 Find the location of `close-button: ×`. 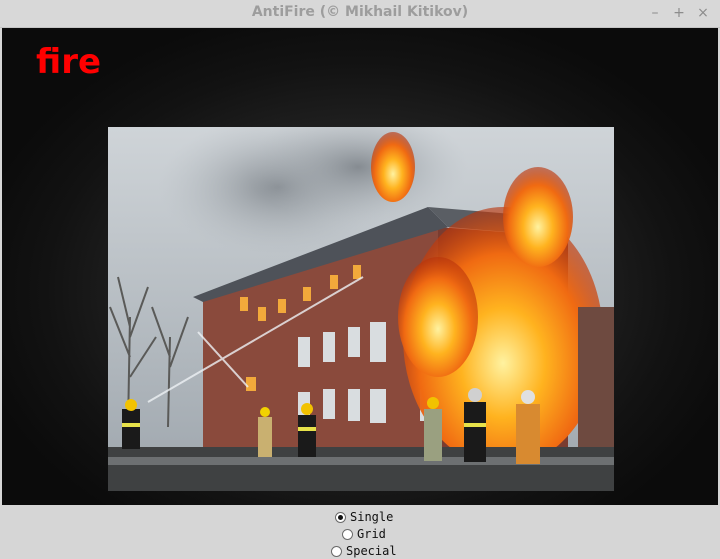

close-button: × is located at coordinates (703, 13).